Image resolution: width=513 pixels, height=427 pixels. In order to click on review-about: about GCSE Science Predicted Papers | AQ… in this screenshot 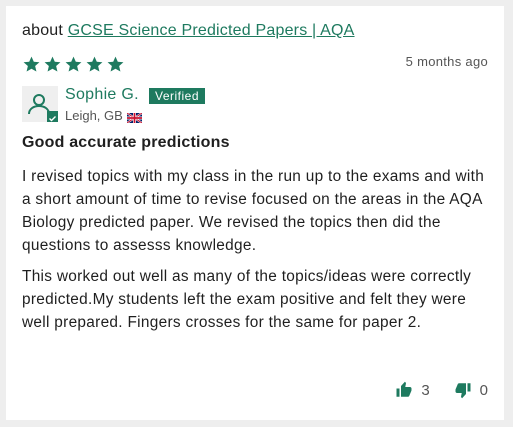, I will do `click(188, 31)`.